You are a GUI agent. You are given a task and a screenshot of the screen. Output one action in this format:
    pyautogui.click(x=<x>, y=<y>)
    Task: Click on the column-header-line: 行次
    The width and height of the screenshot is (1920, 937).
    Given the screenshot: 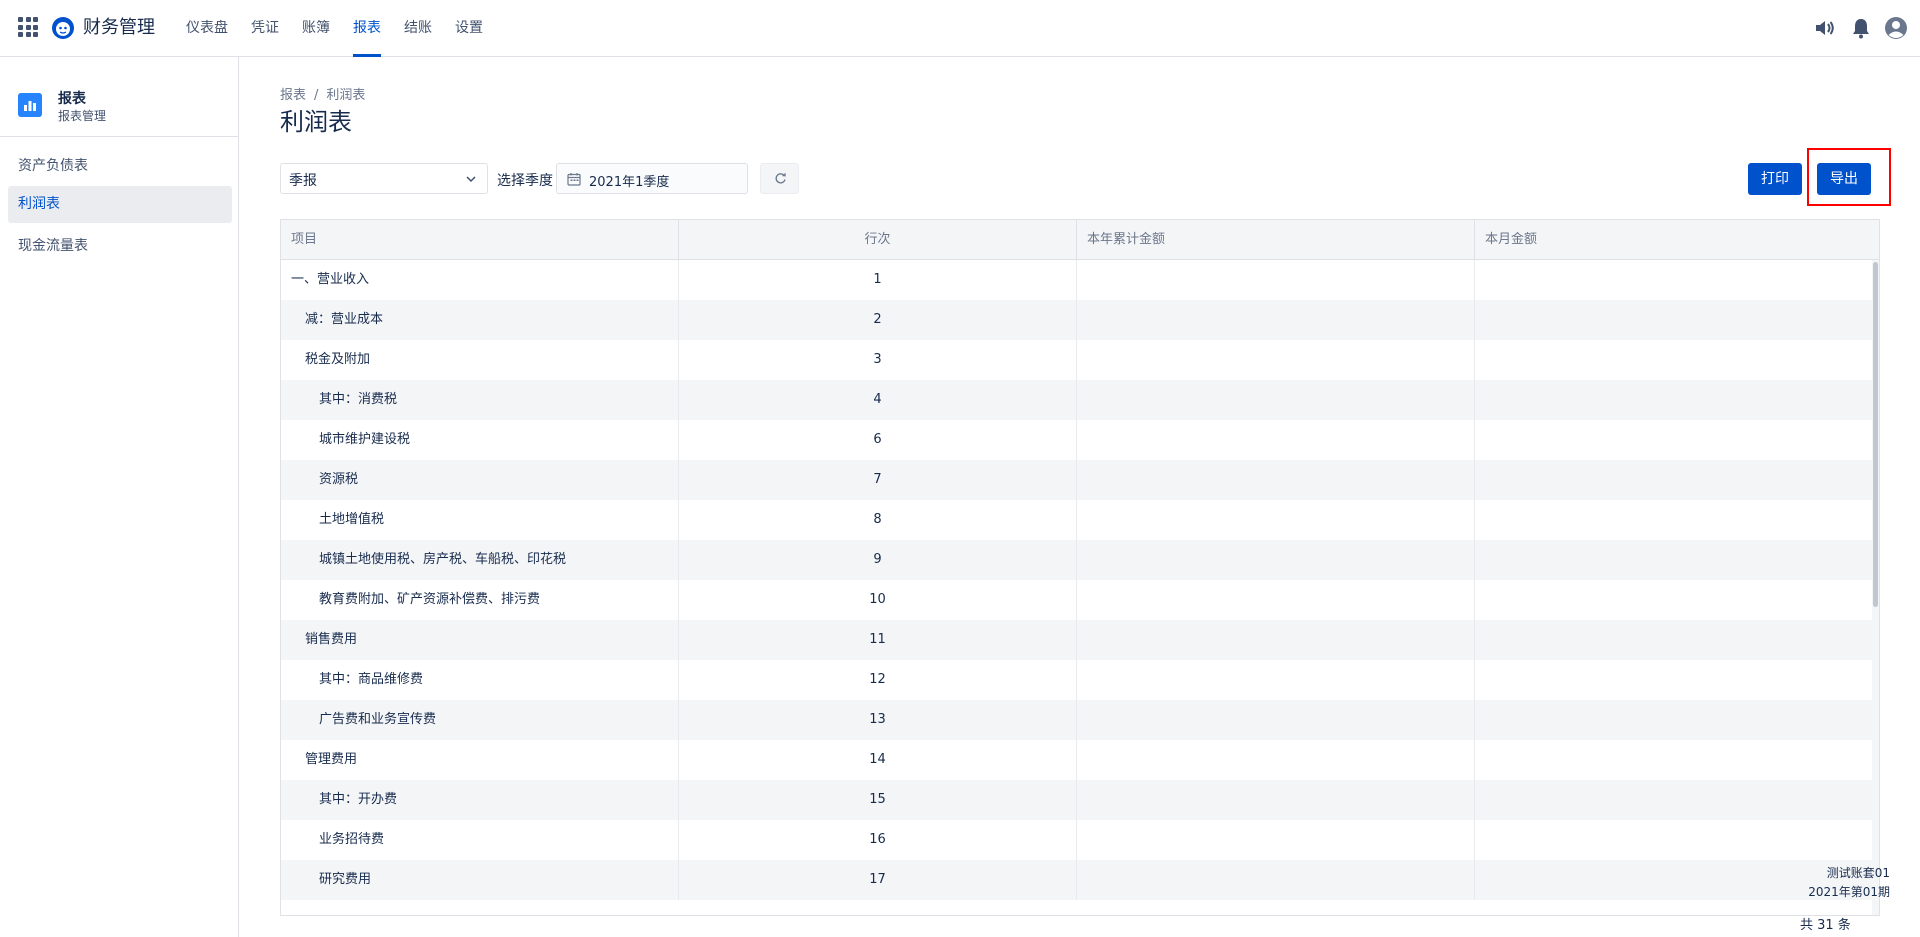 What is the action you would take?
    pyautogui.click(x=878, y=240)
    